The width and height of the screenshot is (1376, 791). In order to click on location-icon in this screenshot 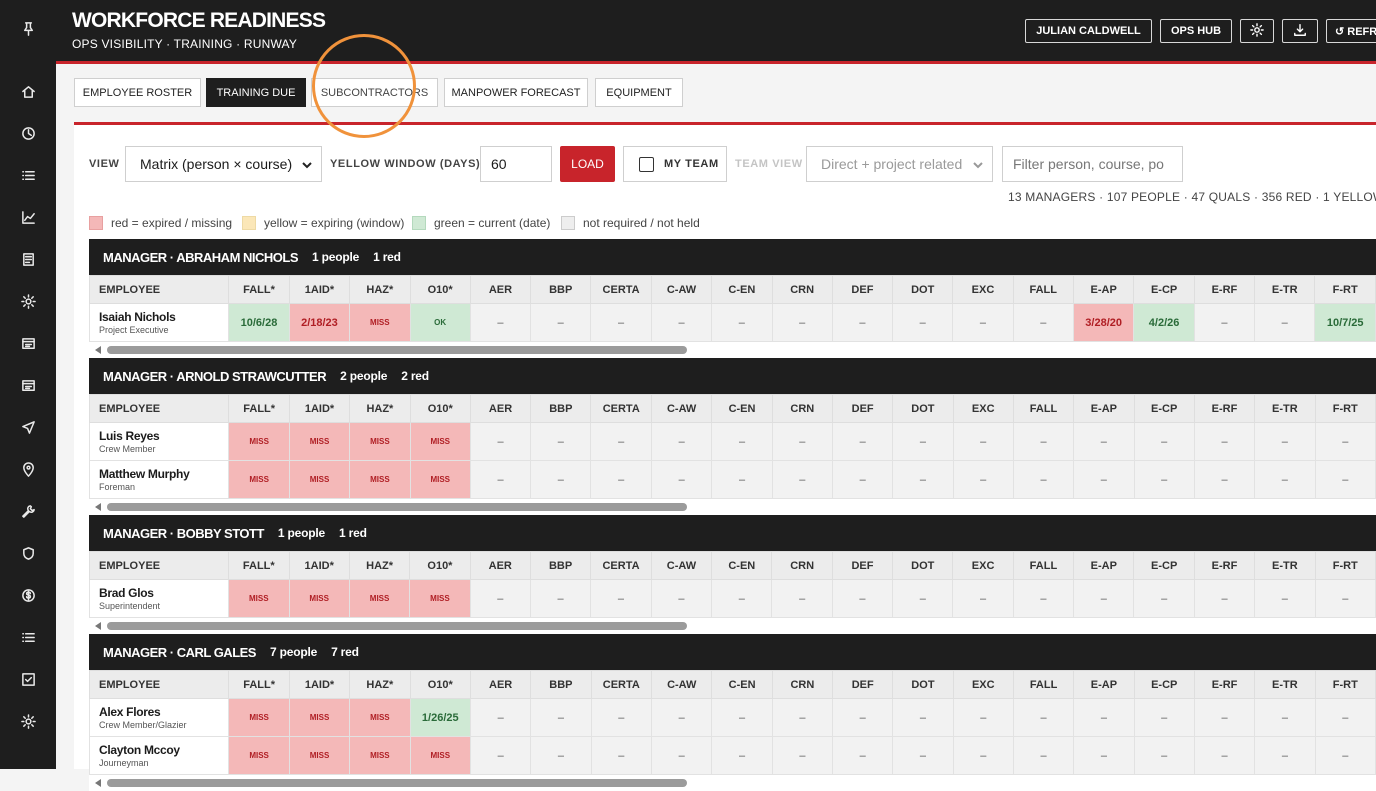, I will do `click(28, 469)`.